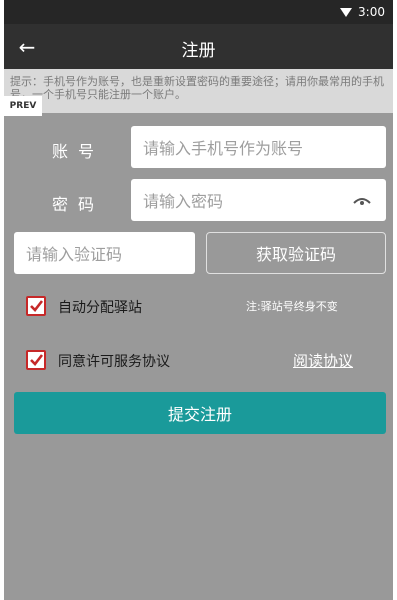 The width and height of the screenshot is (397, 600). I want to click on read-agreement-link: 阅读协议, so click(323, 360).